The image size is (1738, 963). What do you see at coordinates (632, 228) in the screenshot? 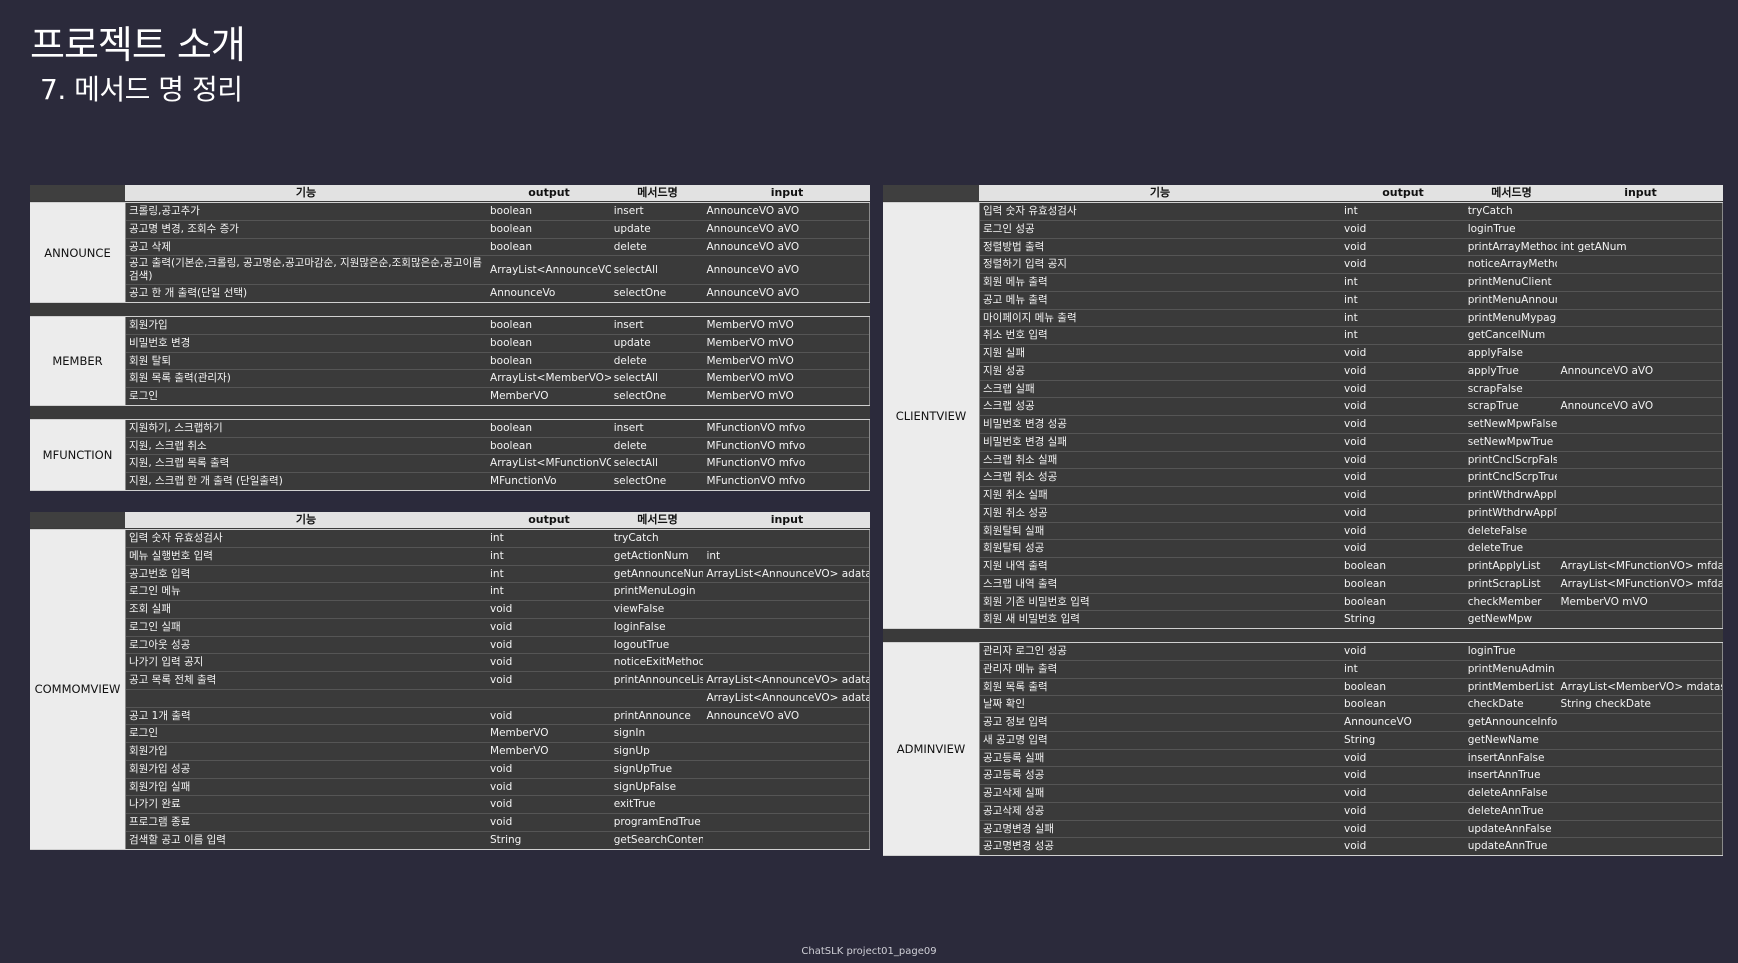
I see `cell-method: update` at bounding box center [632, 228].